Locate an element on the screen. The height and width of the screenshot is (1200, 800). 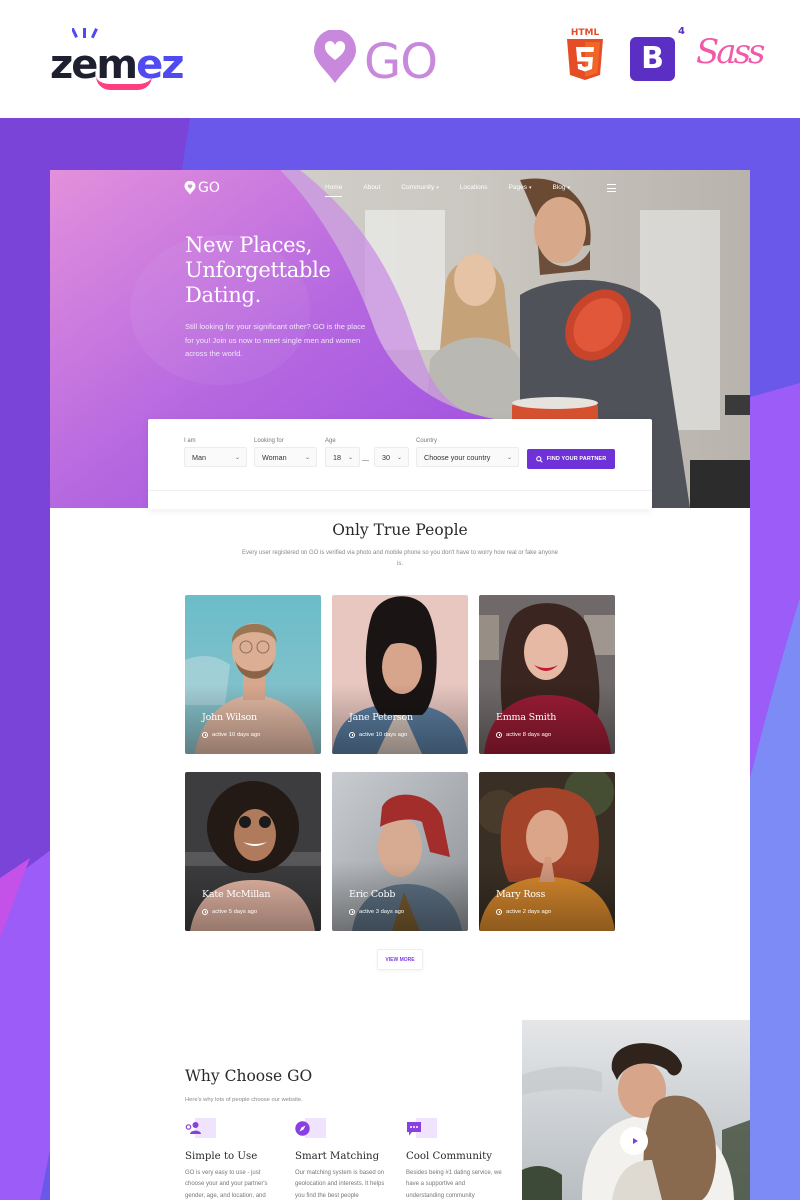
age-max-select: 30 ⌄ is located at coordinates (391, 457).